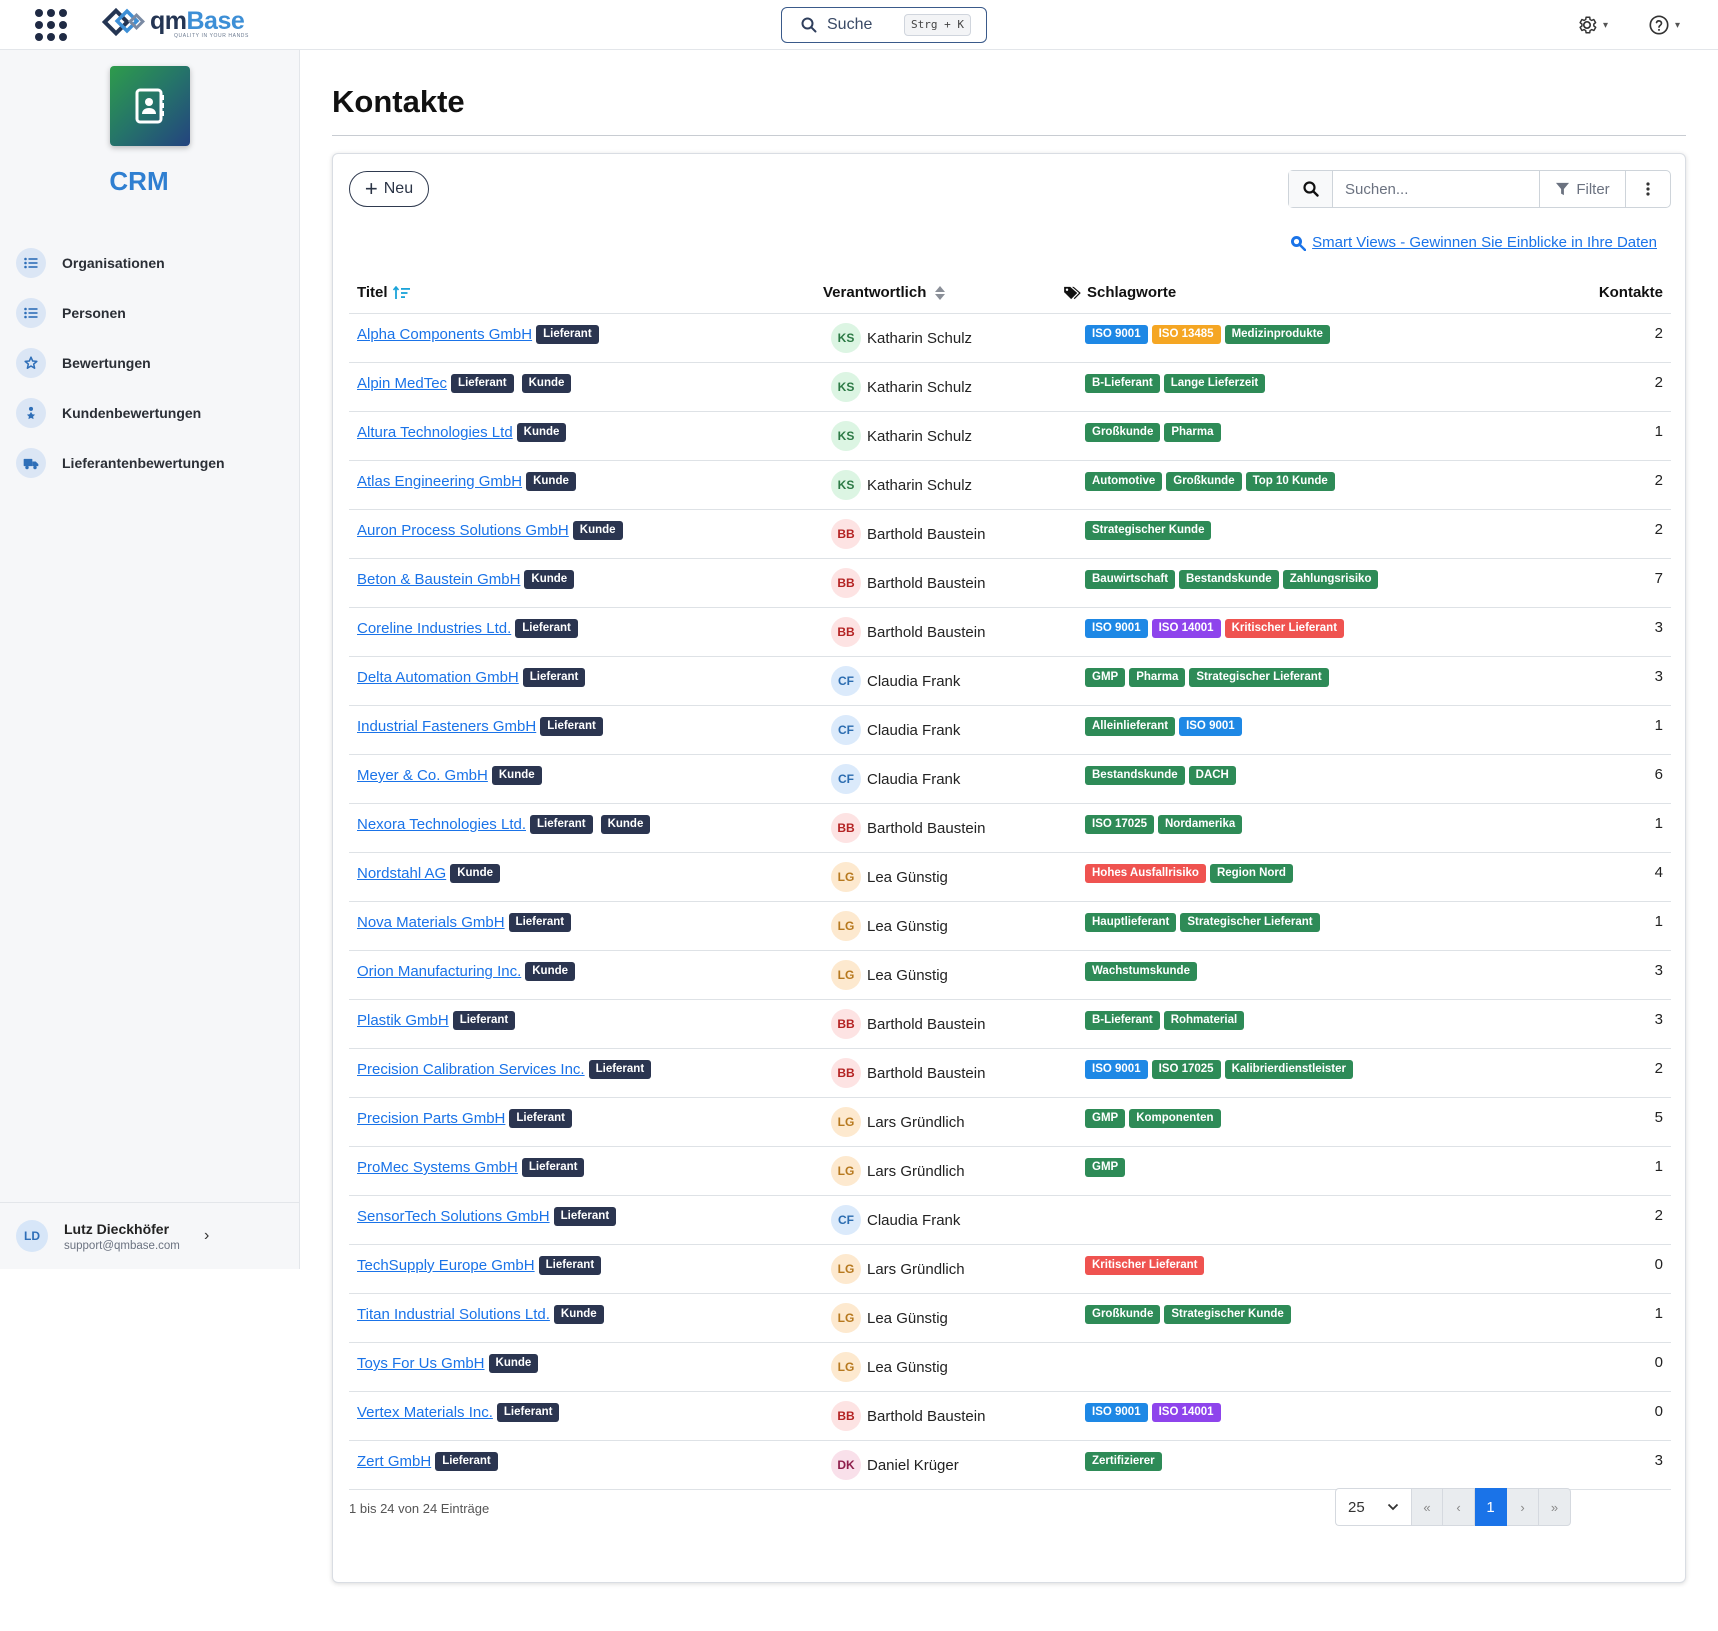  I want to click on sidebar-item-organisationen: Organisationen, so click(151, 263).